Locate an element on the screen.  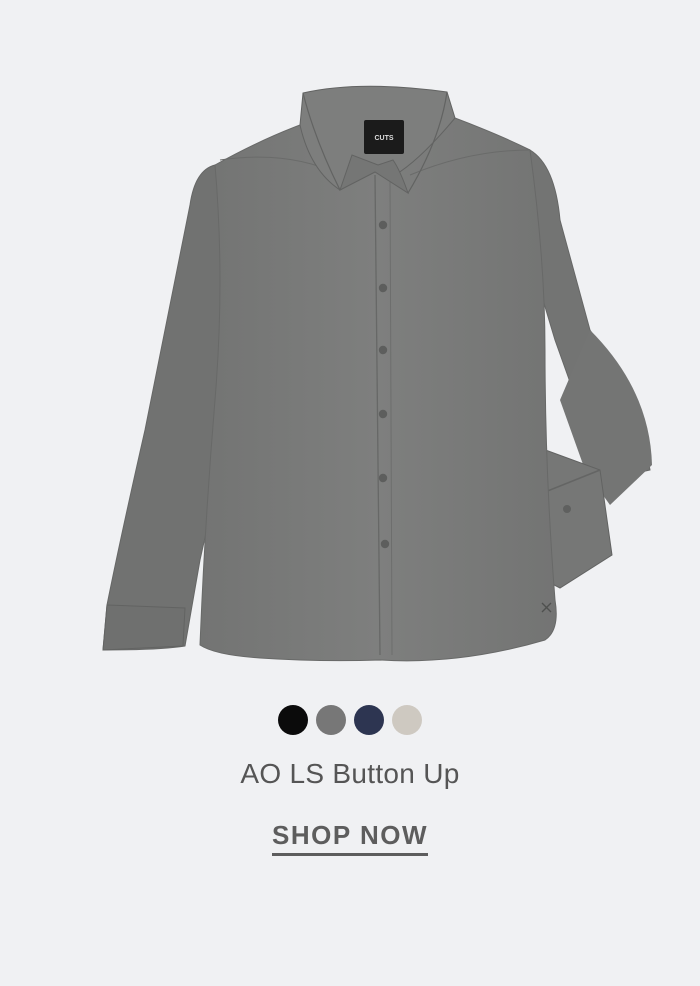
shop-now-container: SHOP NOW is located at coordinates (350, 838).